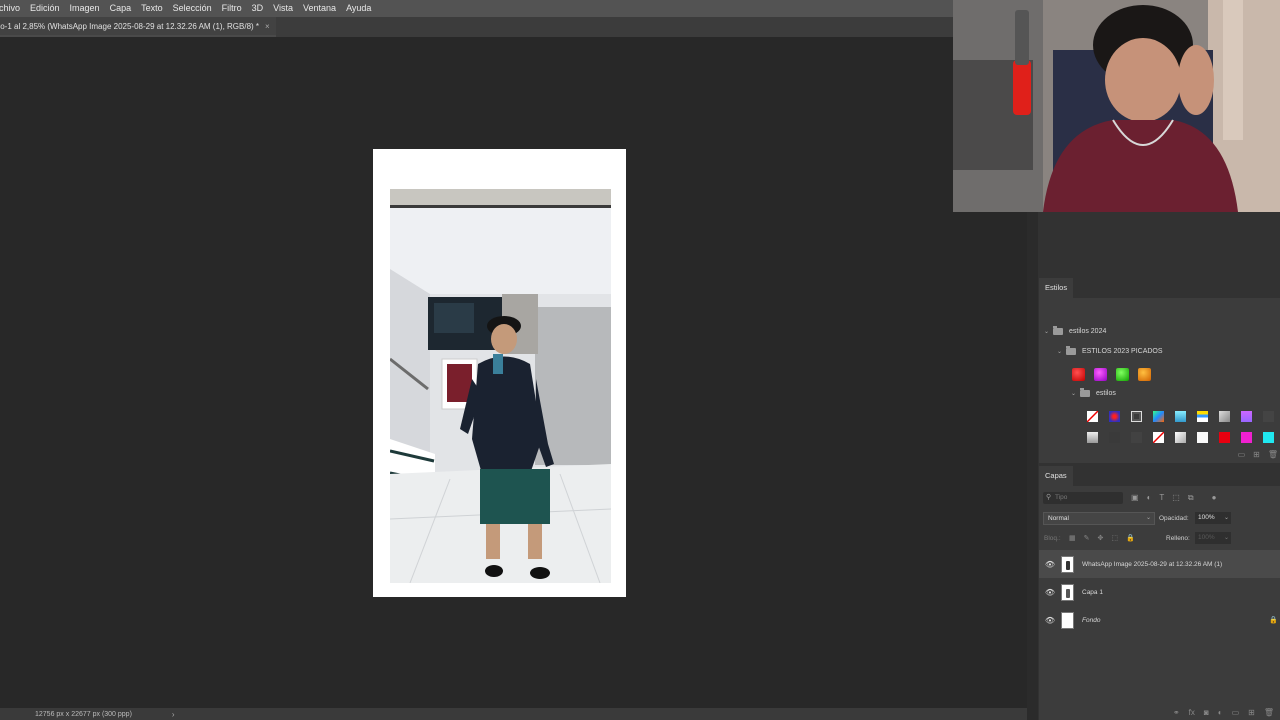 This screenshot has width=1280, height=720. I want to click on lock-label: Bloq.:, so click(1052, 538).